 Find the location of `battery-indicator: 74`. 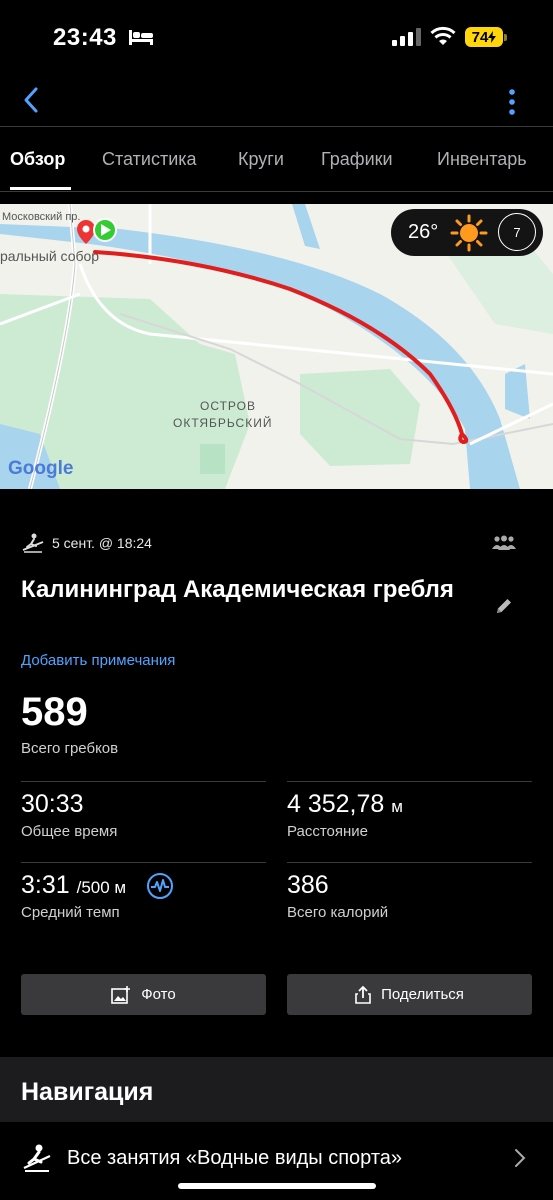

battery-indicator: 74 is located at coordinates (486, 37).